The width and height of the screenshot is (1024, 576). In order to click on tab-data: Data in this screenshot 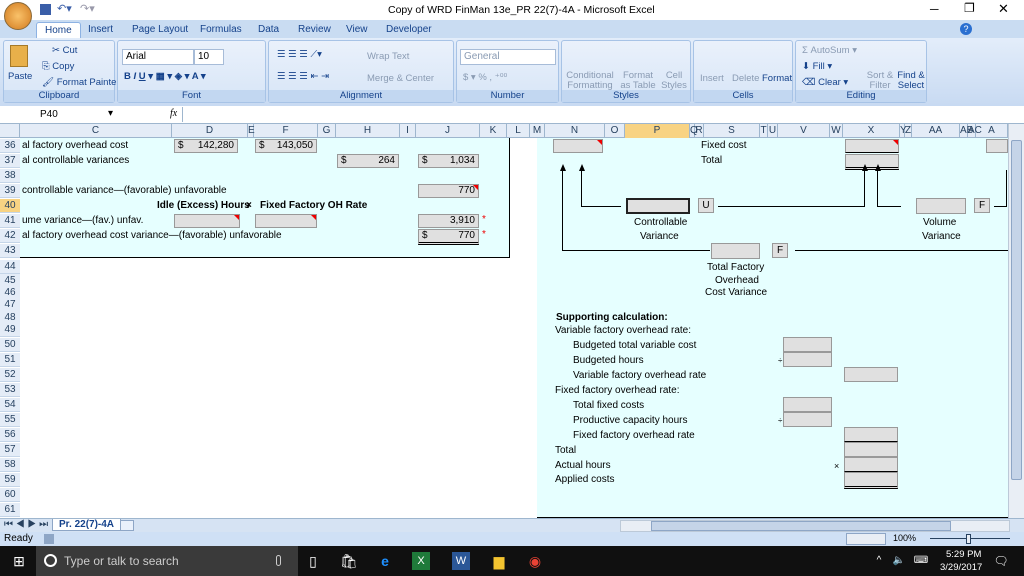, I will do `click(268, 30)`.